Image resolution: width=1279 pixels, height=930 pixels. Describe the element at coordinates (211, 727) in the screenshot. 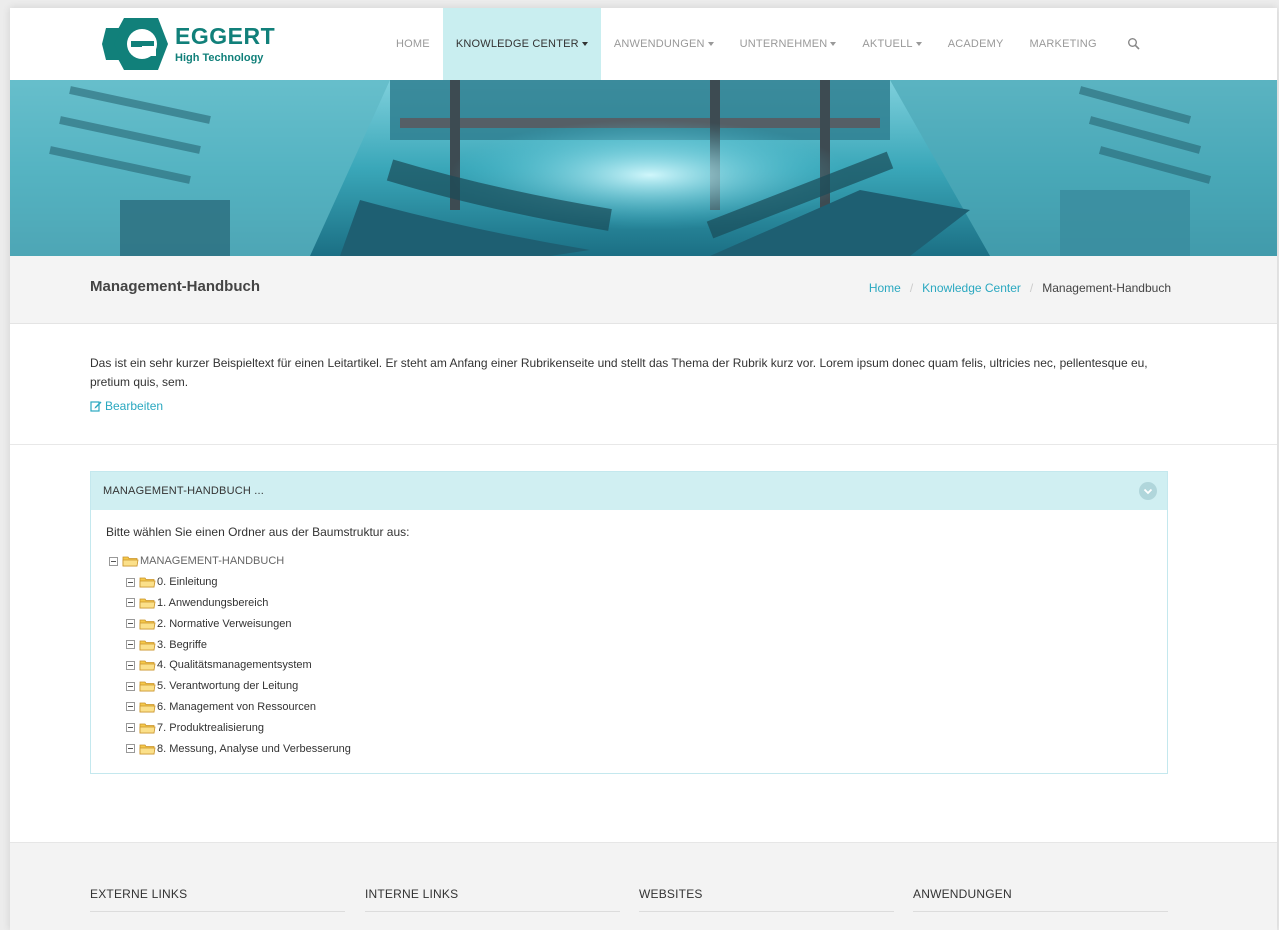

I see `tree-item-label: 7. Produktrealisierung` at that location.